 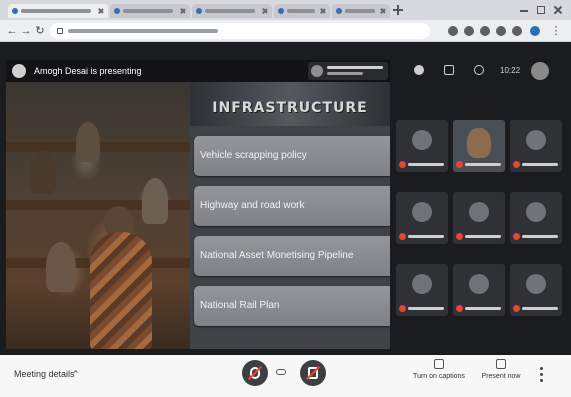 I want to click on presenter-avatar, so click(x=19, y=71).